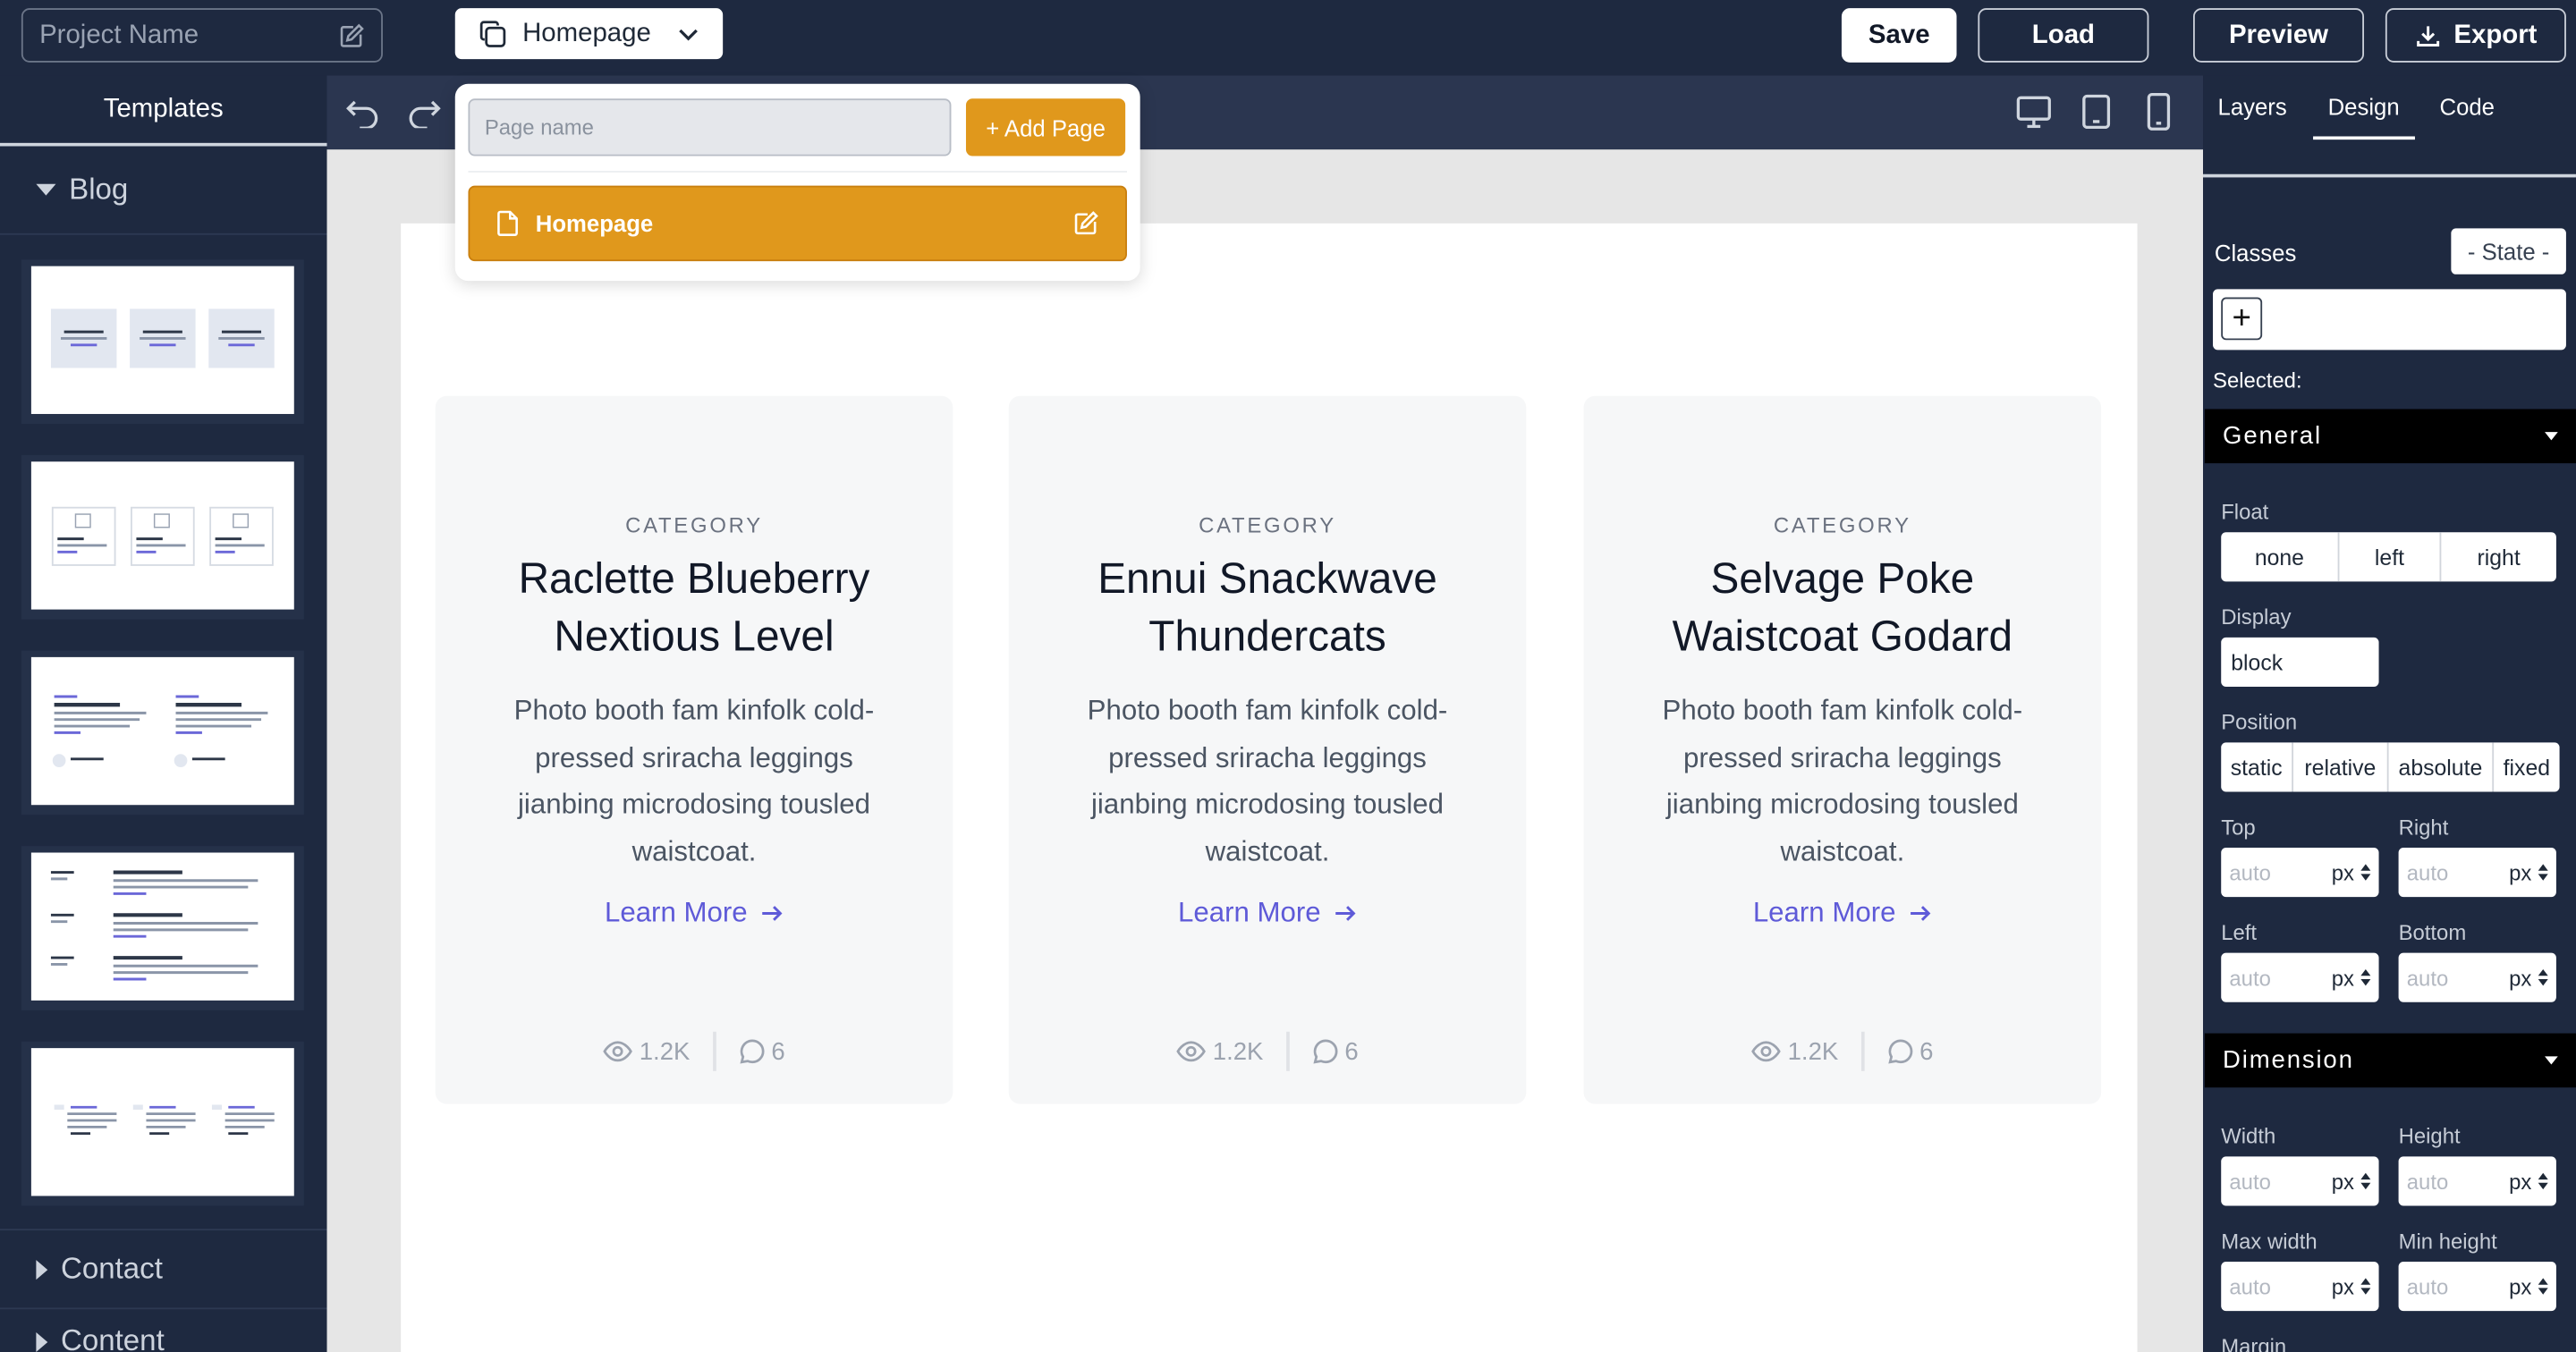  Describe the element at coordinates (2063, 35) in the screenshot. I see `load-button: Load` at that location.